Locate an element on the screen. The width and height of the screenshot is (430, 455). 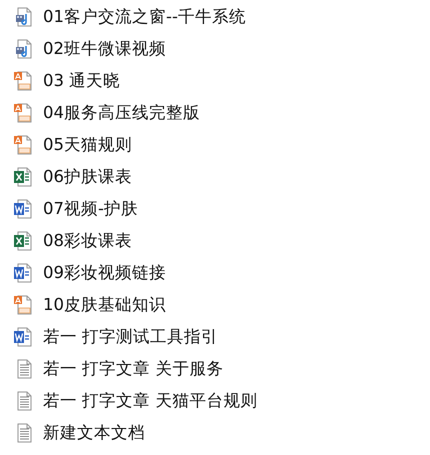
file-name: 03 通天晓 is located at coordinates (81, 81).